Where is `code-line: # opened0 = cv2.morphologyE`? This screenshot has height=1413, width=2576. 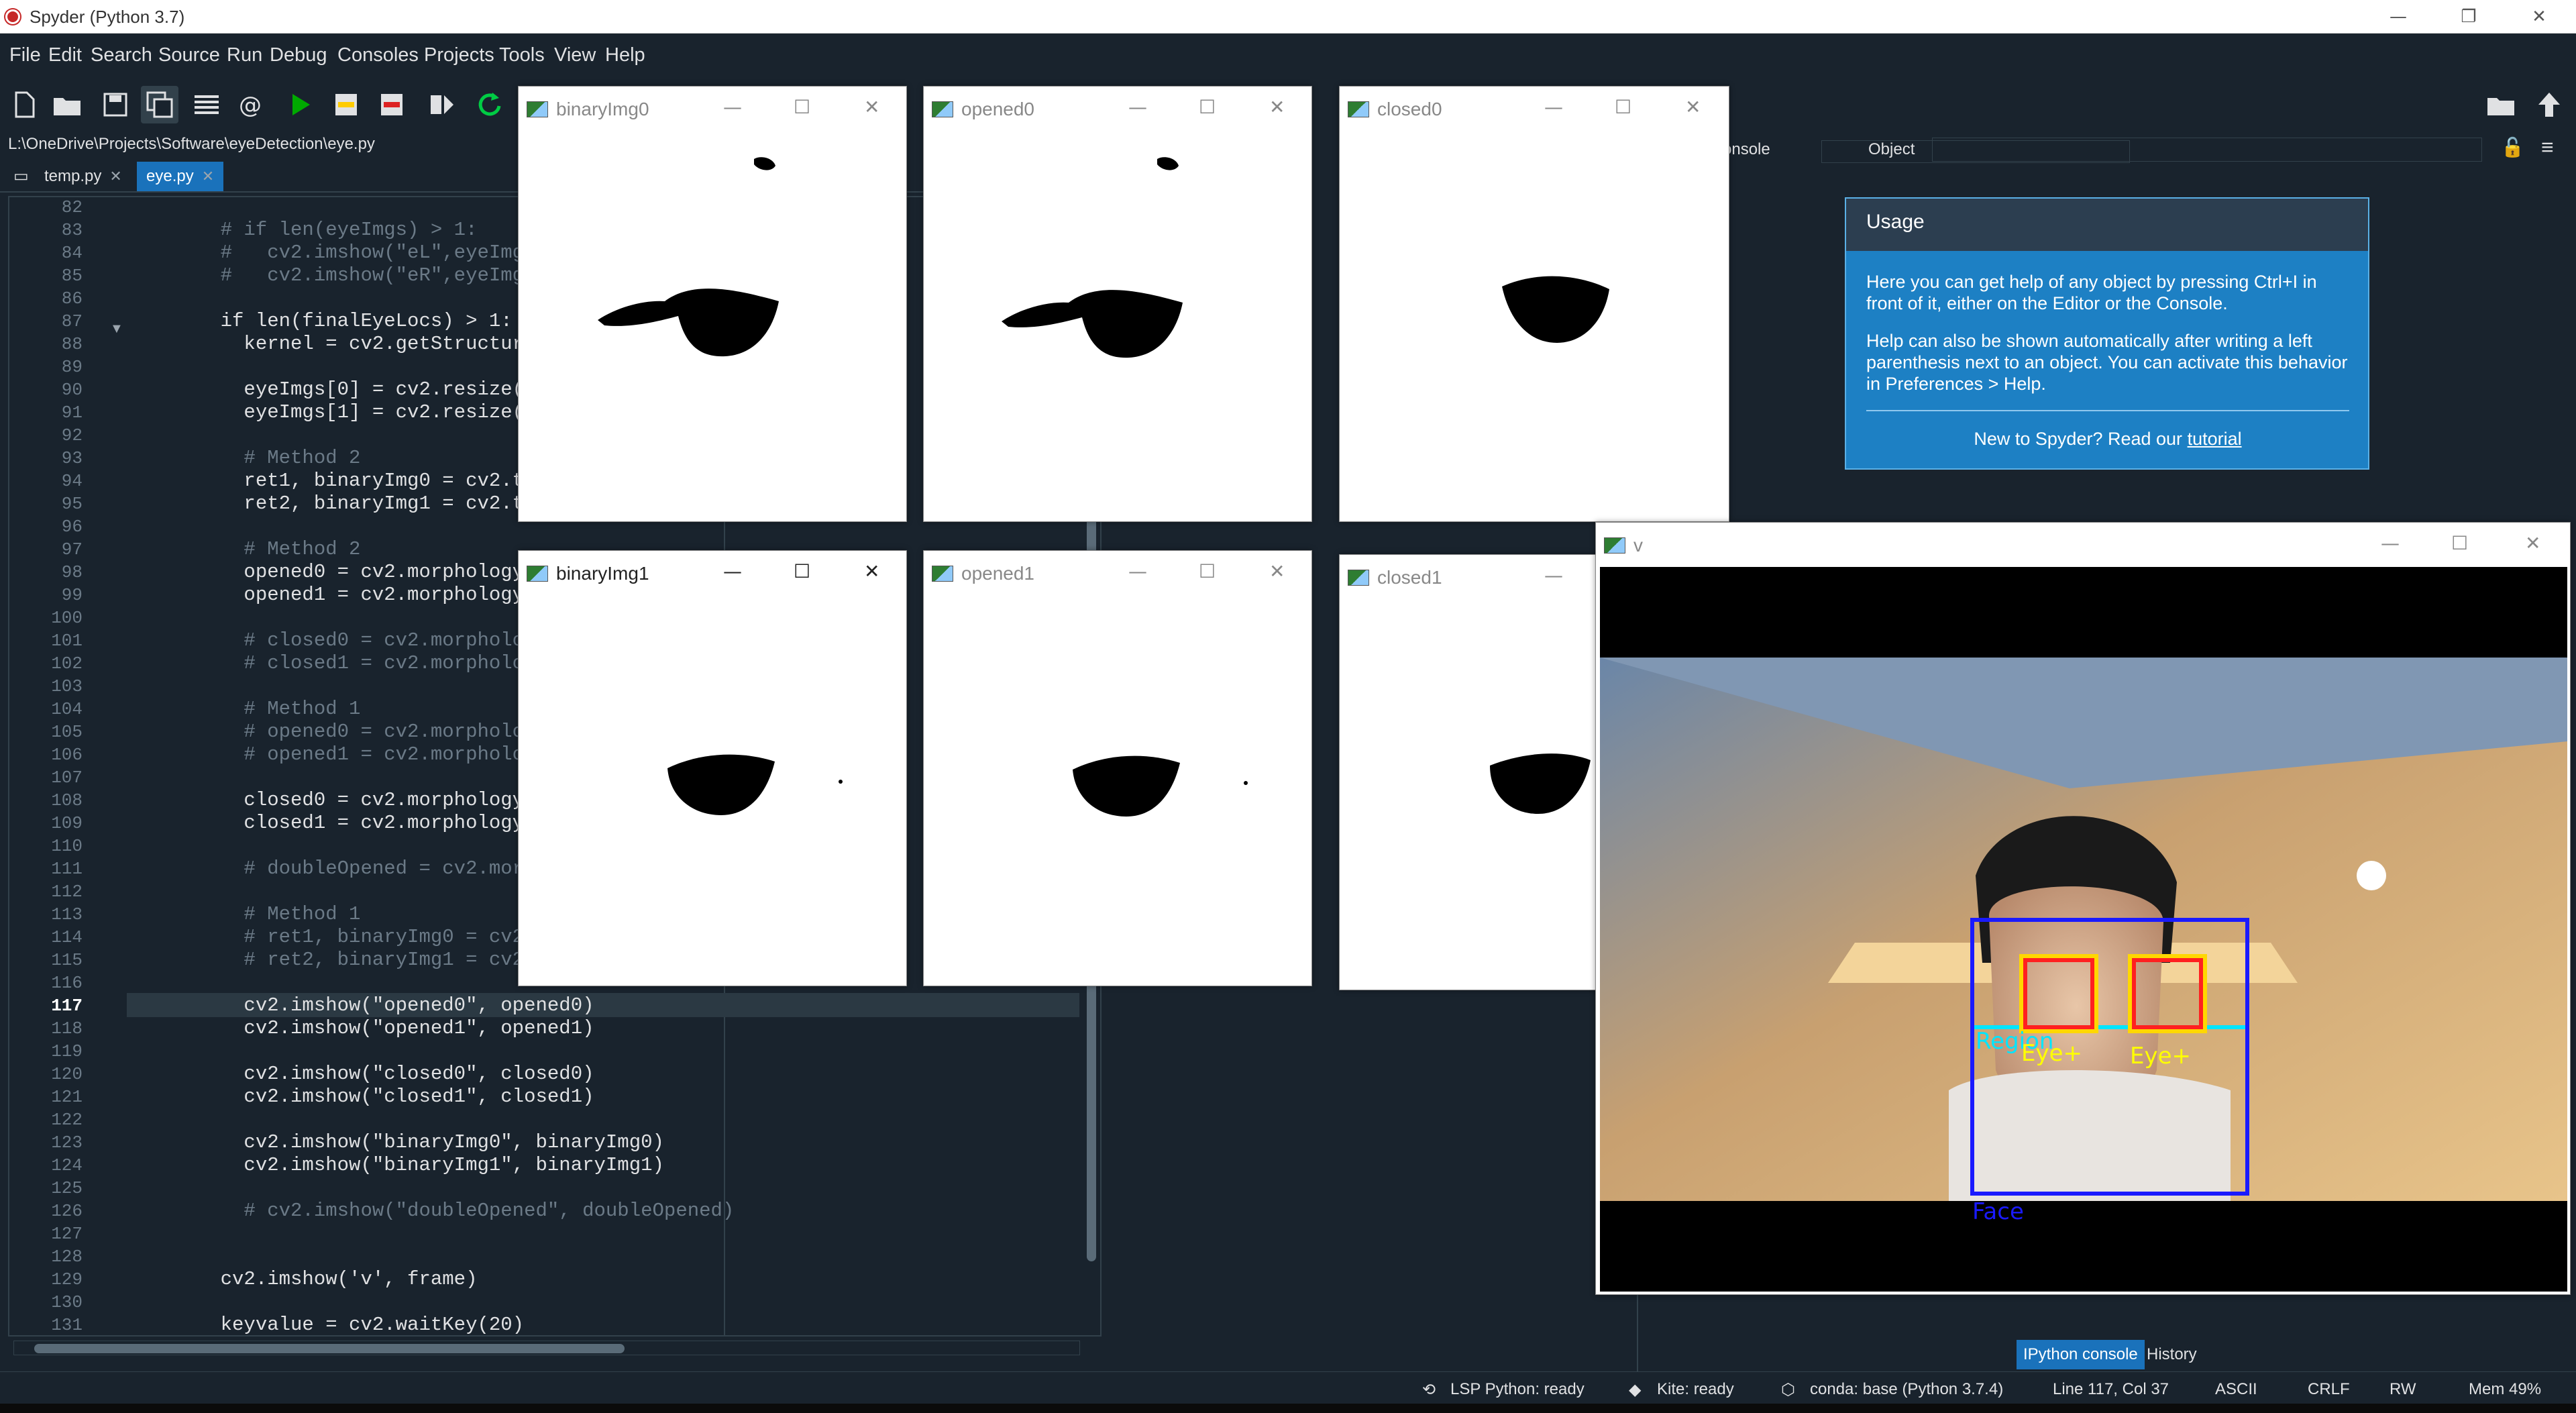
code-line: # opened0 = cv2.morphologyE is located at coordinates (366, 732).